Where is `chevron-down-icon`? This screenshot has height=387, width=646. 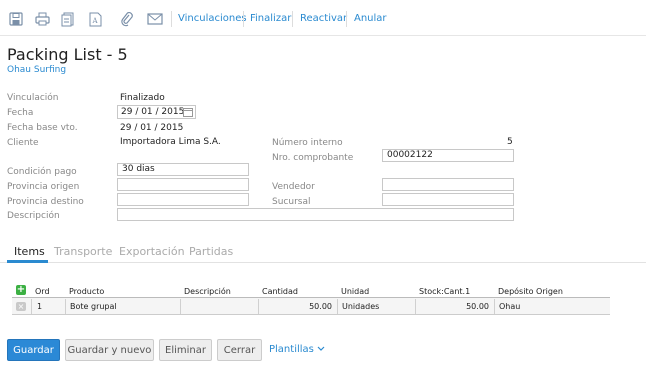
chevron-down-icon is located at coordinates (321, 349).